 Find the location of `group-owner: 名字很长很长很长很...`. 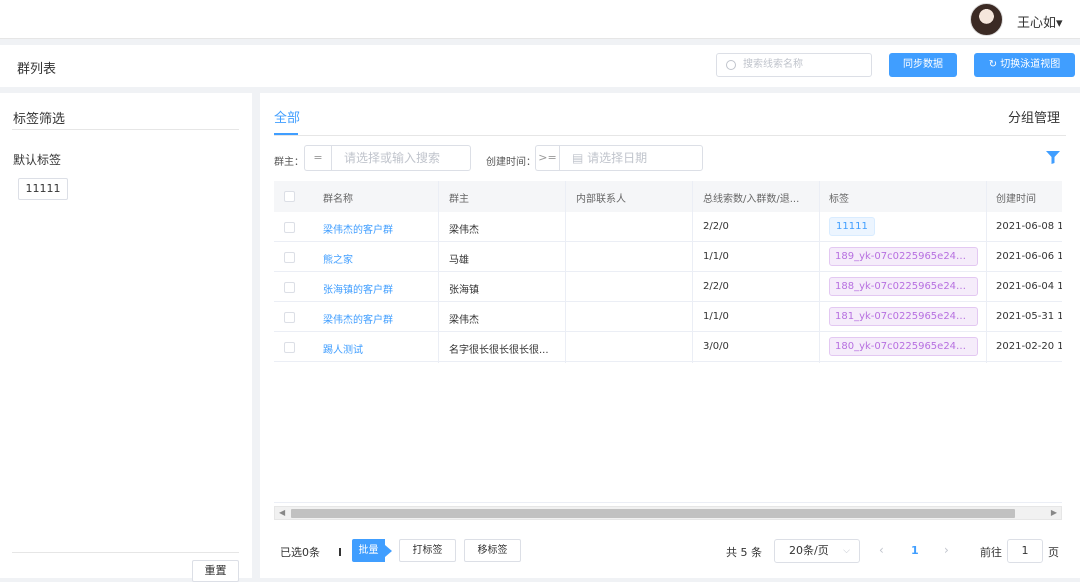

group-owner: 名字很长很长很长很... is located at coordinates (499, 350).